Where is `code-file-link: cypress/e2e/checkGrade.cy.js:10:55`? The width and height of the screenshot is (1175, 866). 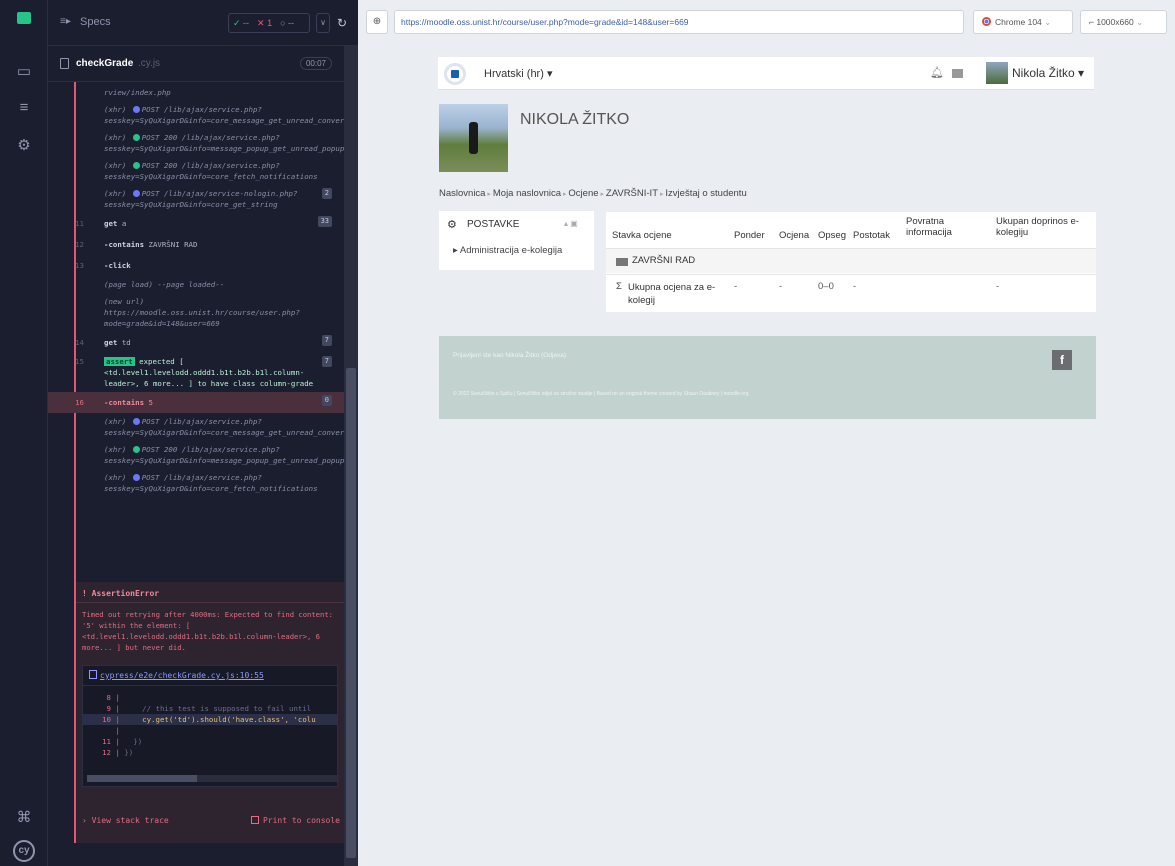 code-file-link: cypress/e2e/checkGrade.cy.js:10:55 is located at coordinates (182, 675).